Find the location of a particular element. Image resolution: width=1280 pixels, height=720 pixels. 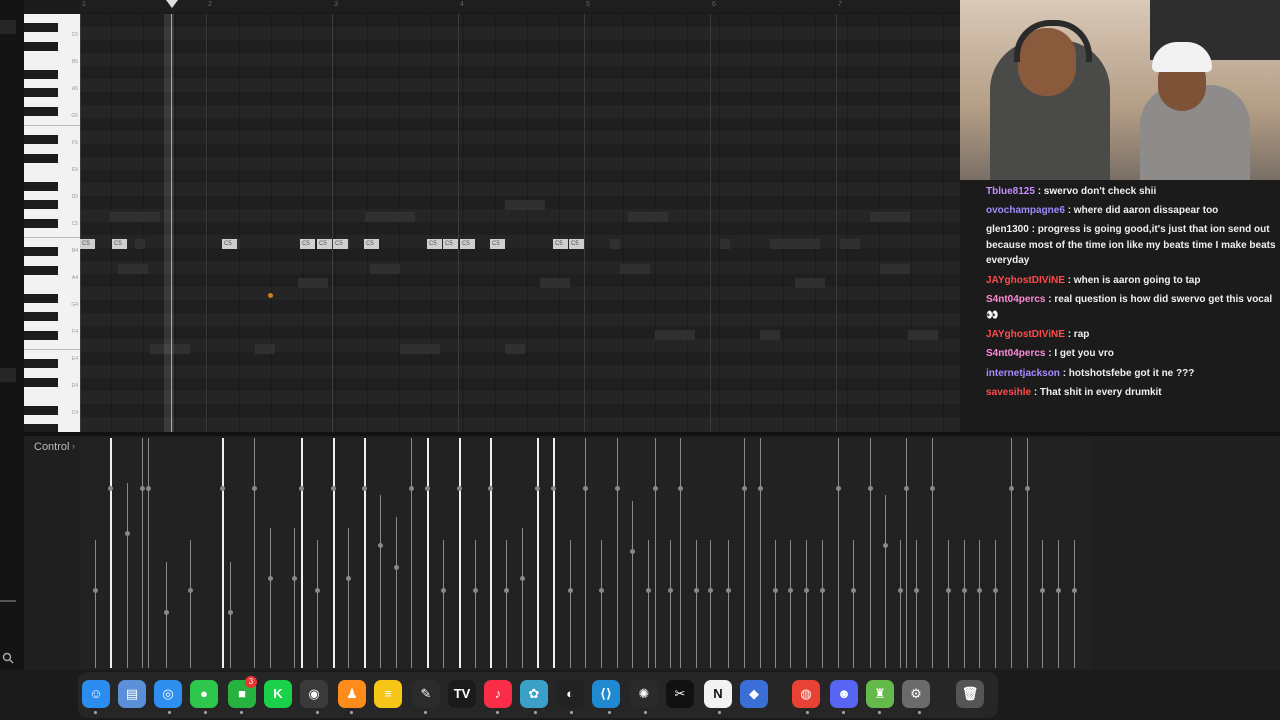

discord-icon: ☻ is located at coordinates (844, 694).